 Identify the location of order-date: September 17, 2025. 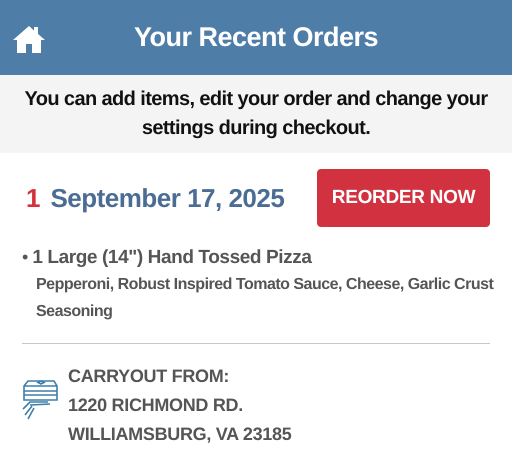
(167, 198).